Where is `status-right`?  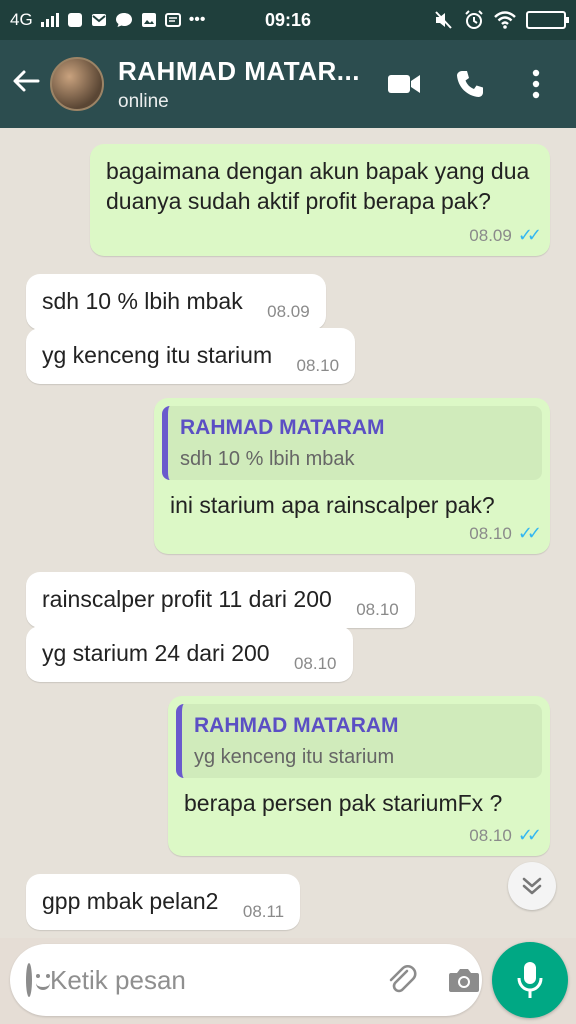 status-right is located at coordinates (501, 20).